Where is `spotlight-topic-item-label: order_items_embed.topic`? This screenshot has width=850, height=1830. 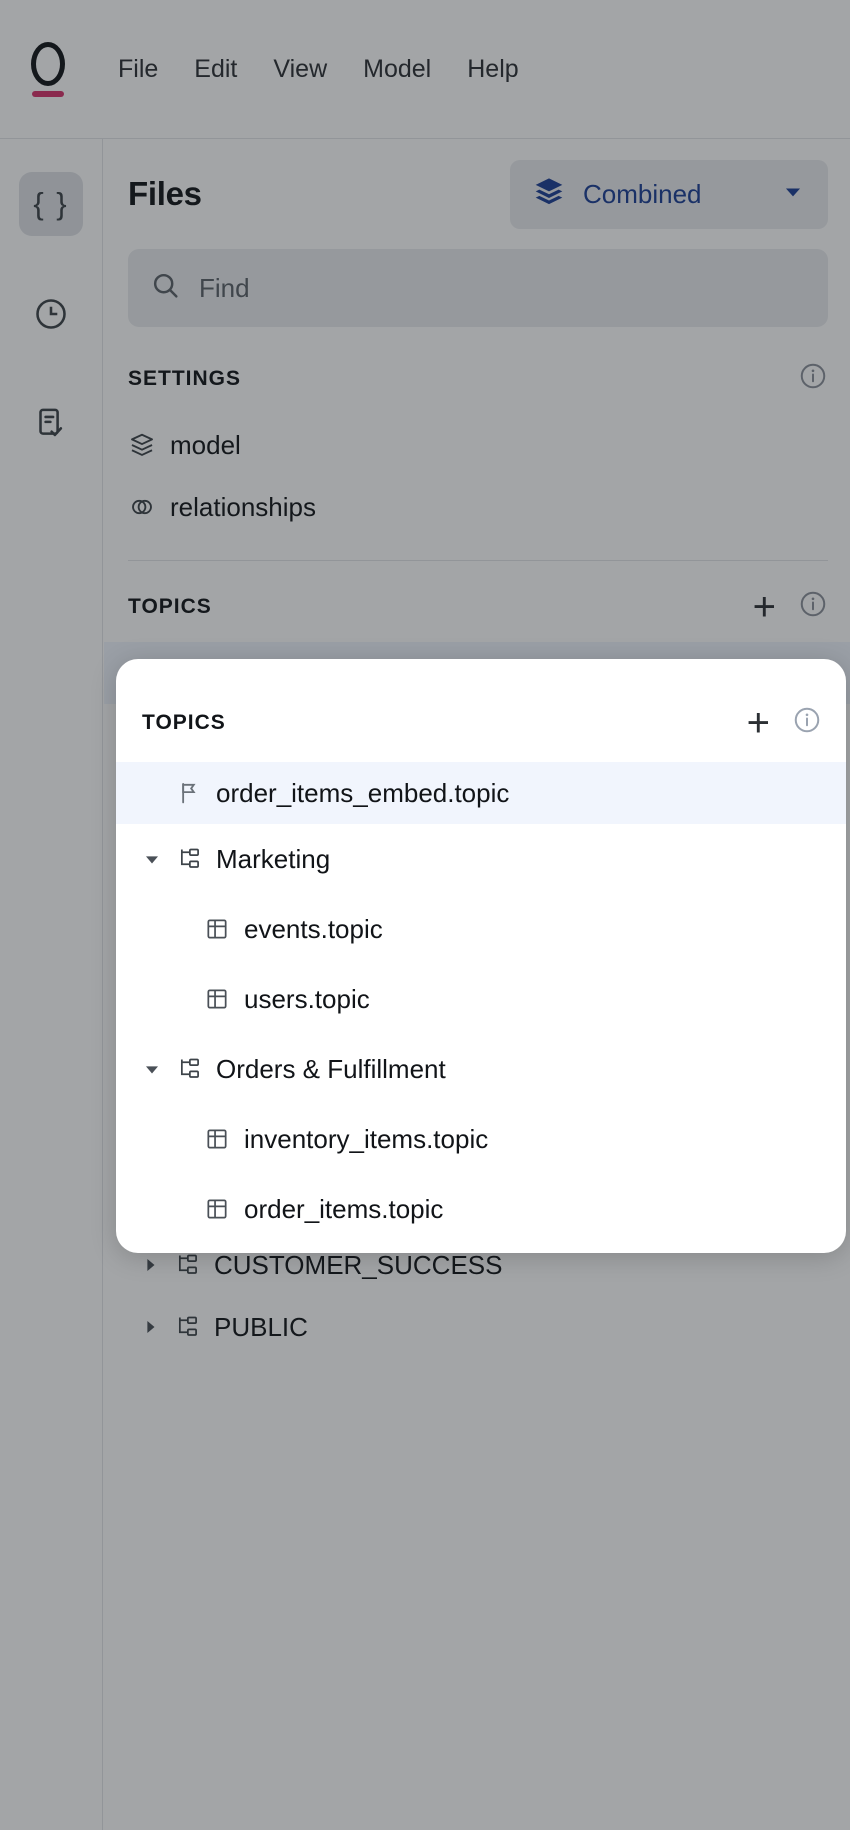 spotlight-topic-item-label: order_items_embed.topic is located at coordinates (363, 792).